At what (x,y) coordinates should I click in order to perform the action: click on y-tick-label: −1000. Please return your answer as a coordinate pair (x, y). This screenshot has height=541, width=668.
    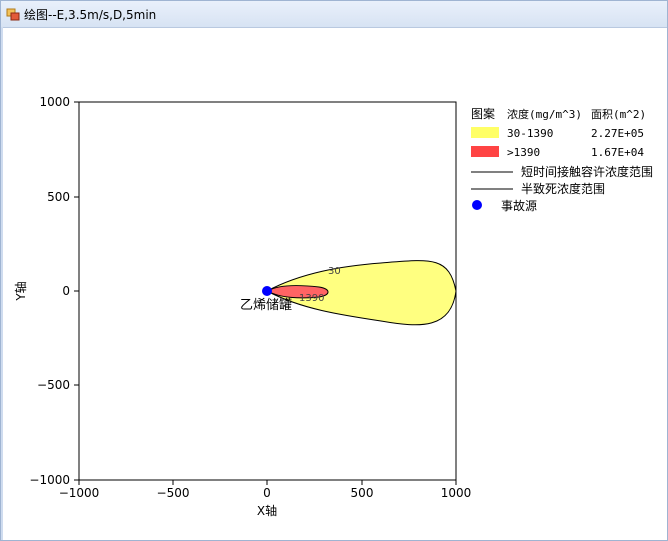
    Looking at the image, I should click on (49, 480).